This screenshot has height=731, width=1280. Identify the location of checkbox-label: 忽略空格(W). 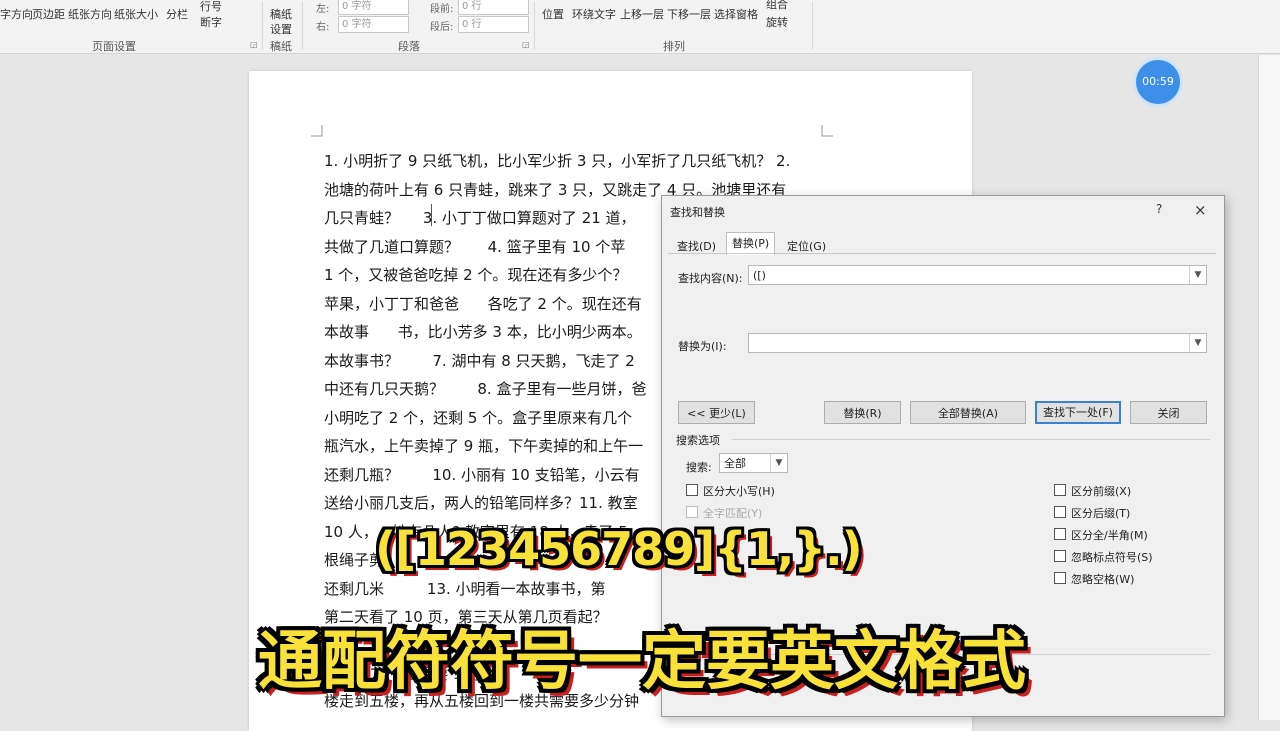
(1103, 579).